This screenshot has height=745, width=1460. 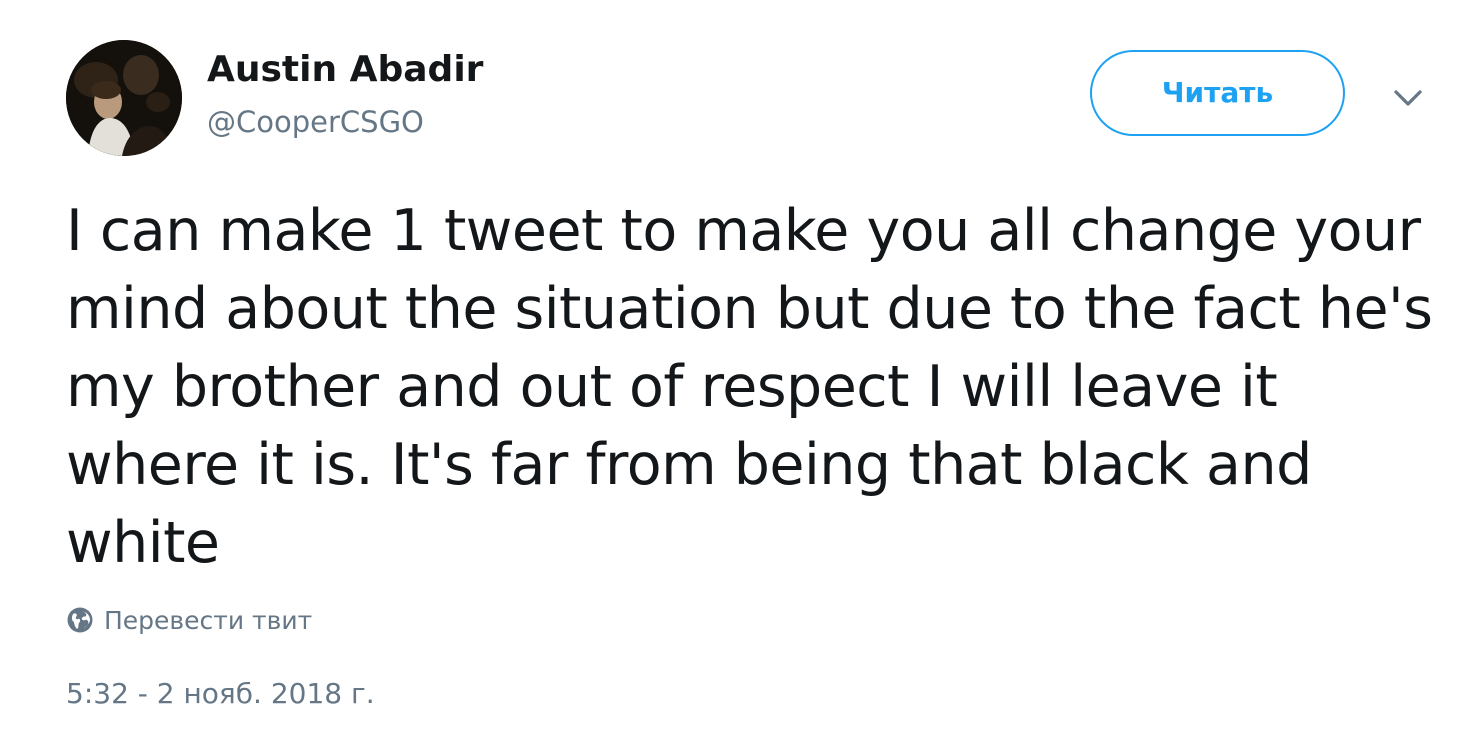 What do you see at coordinates (80, 620) in the screenshot?
I see `globe-icon` at bounding box center [80, 620].